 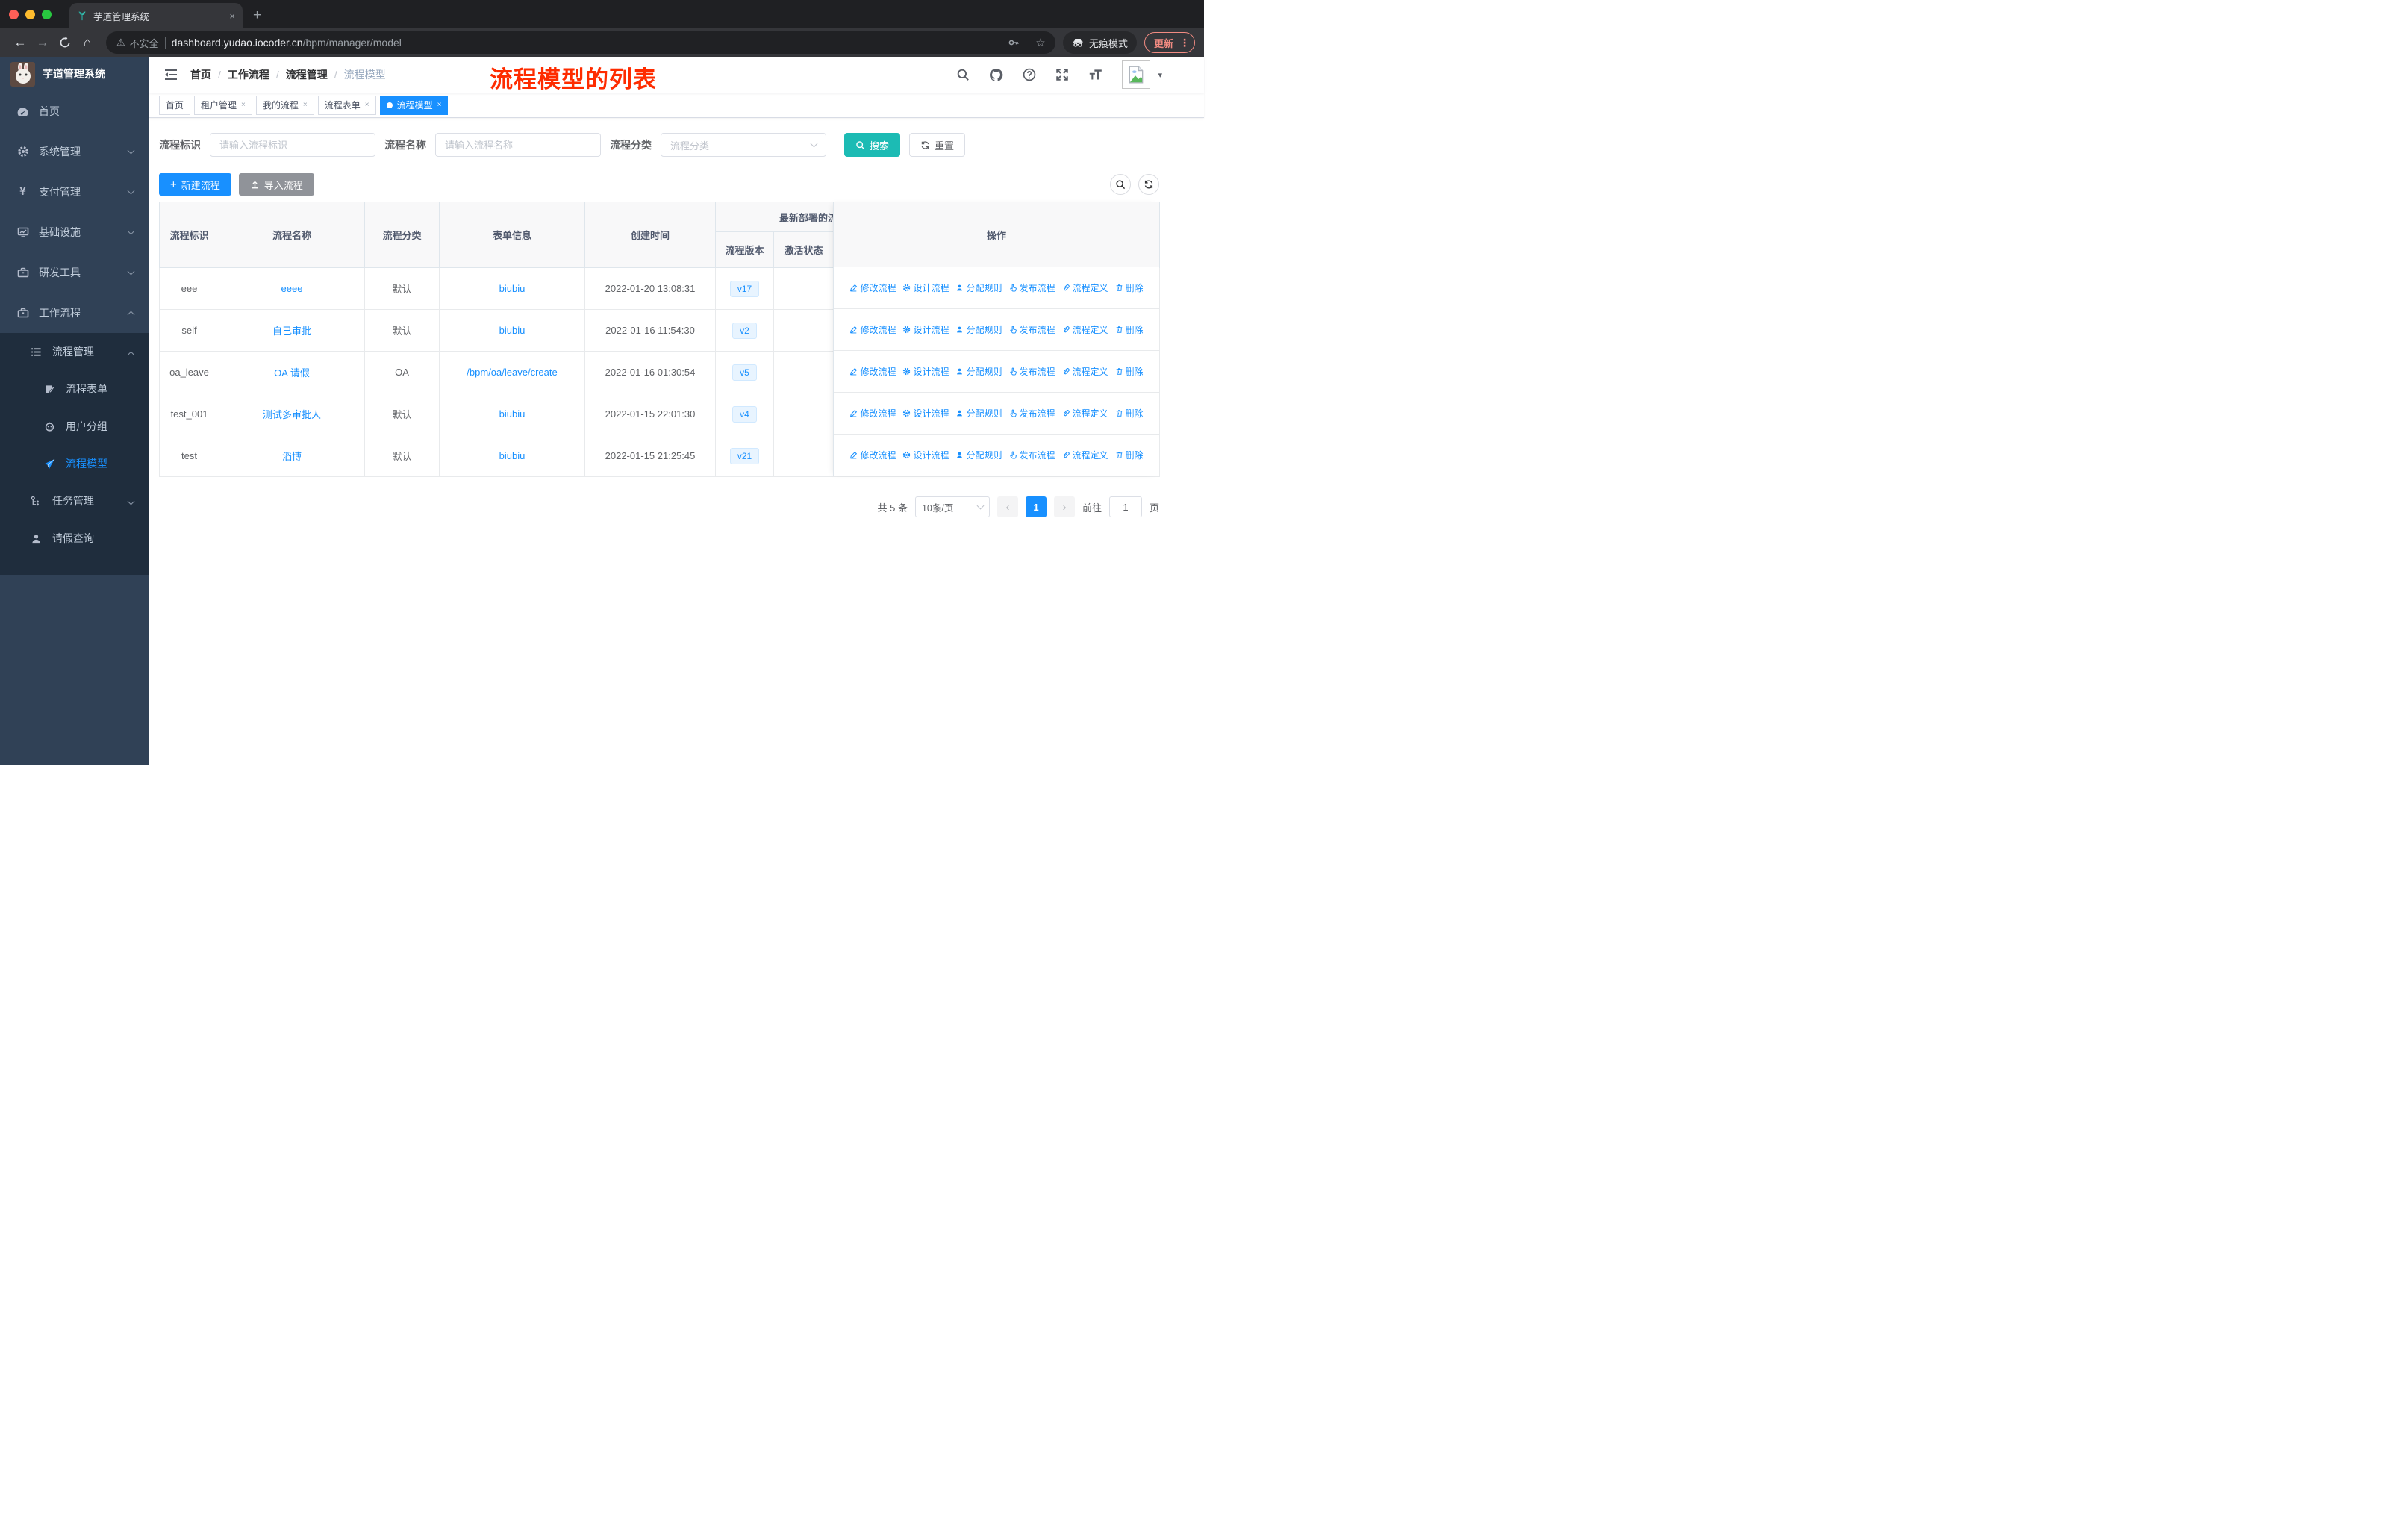 What do you see at coordinates (292, 457) in the screenshot?
I see `process-name-link: 滔博` at bounding box center [292, 457].